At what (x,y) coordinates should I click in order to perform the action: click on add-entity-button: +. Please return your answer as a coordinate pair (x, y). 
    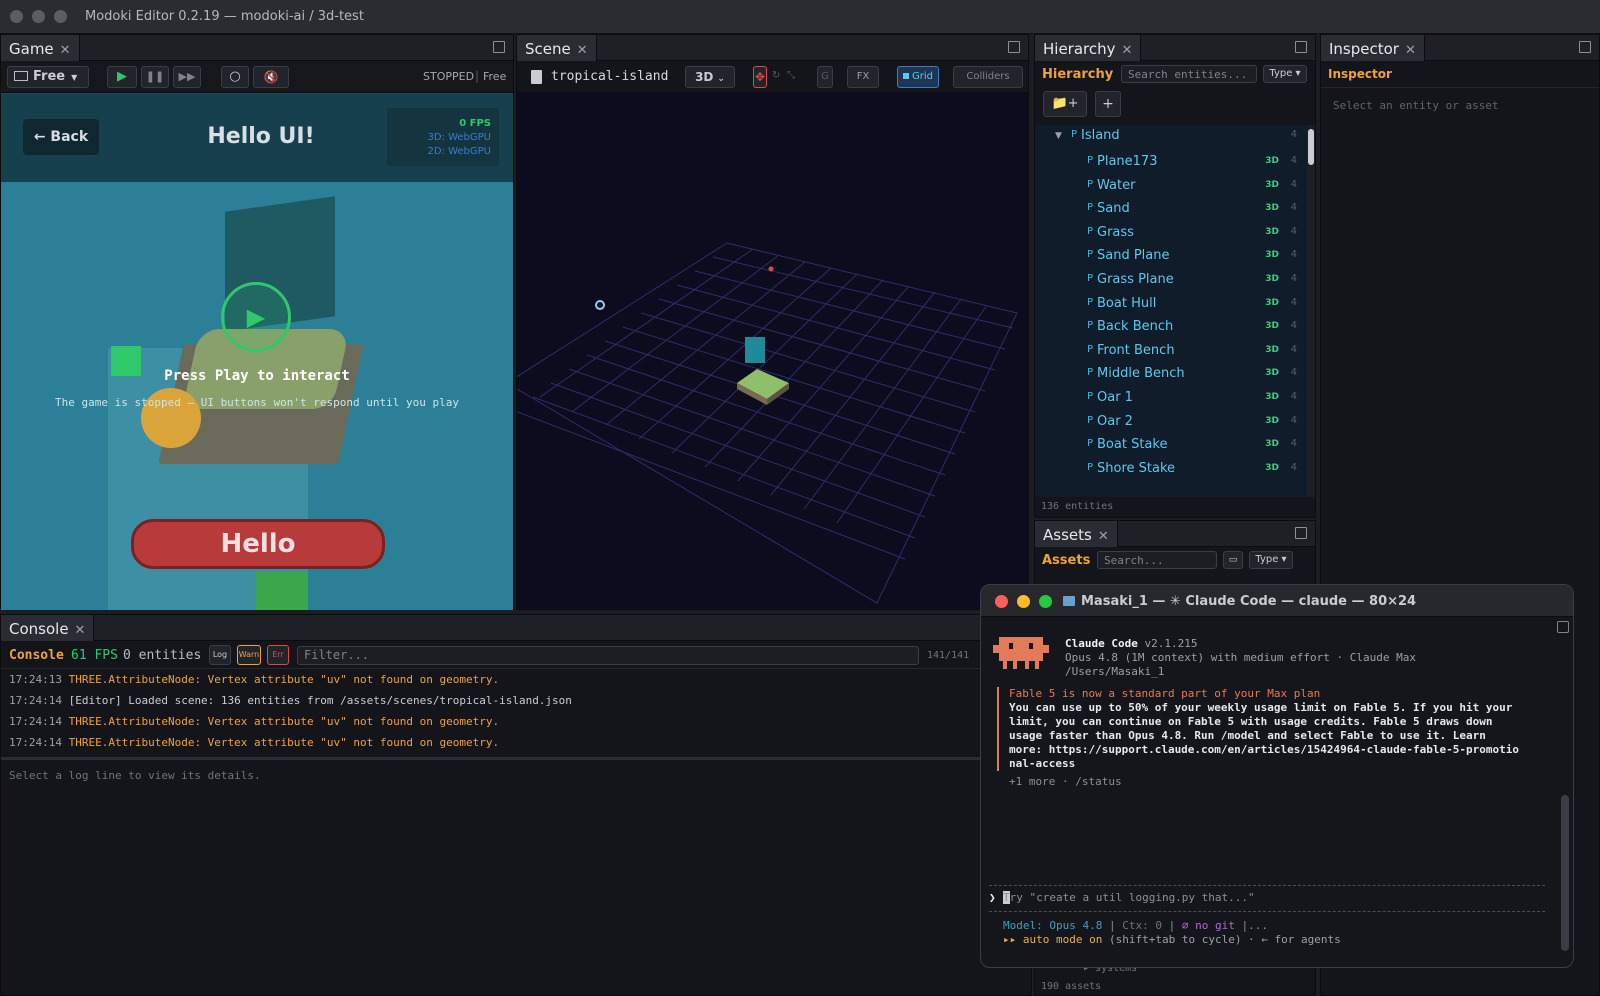
    Looking at the image, I should click on (1108, 104).